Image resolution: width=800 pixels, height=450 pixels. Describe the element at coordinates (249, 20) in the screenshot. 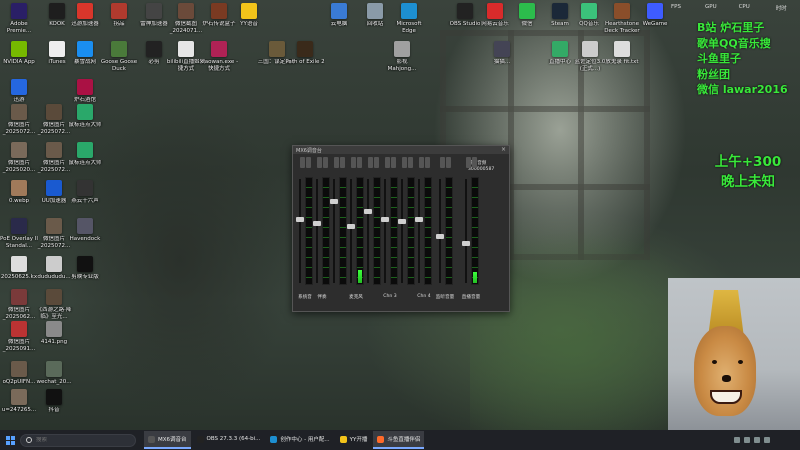

I see `desktop-icon: YY语音` at that location.